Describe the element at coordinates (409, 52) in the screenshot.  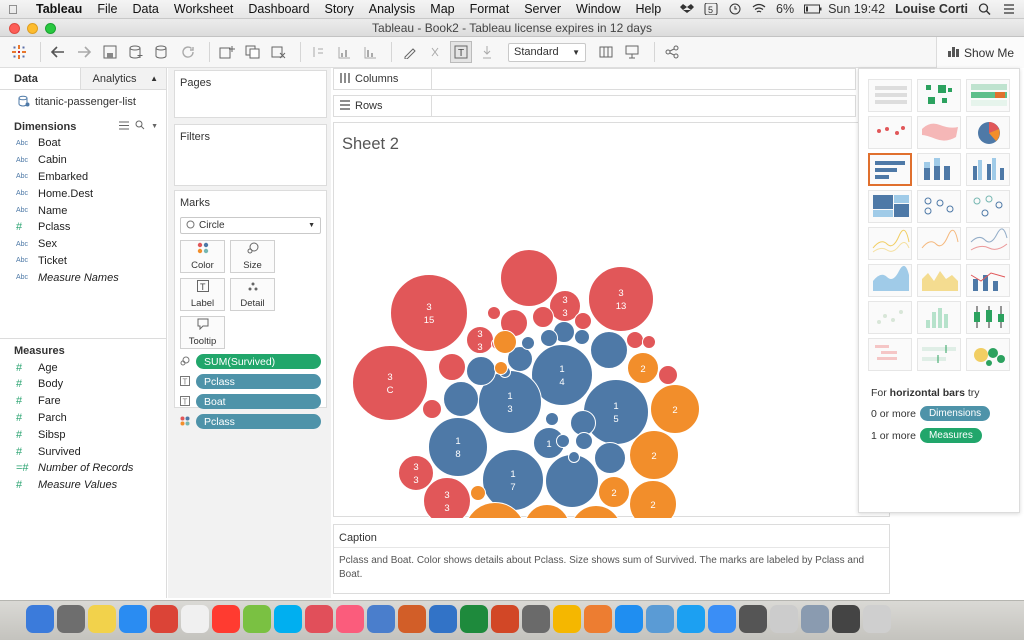
I see `highlight-icon` at that location.